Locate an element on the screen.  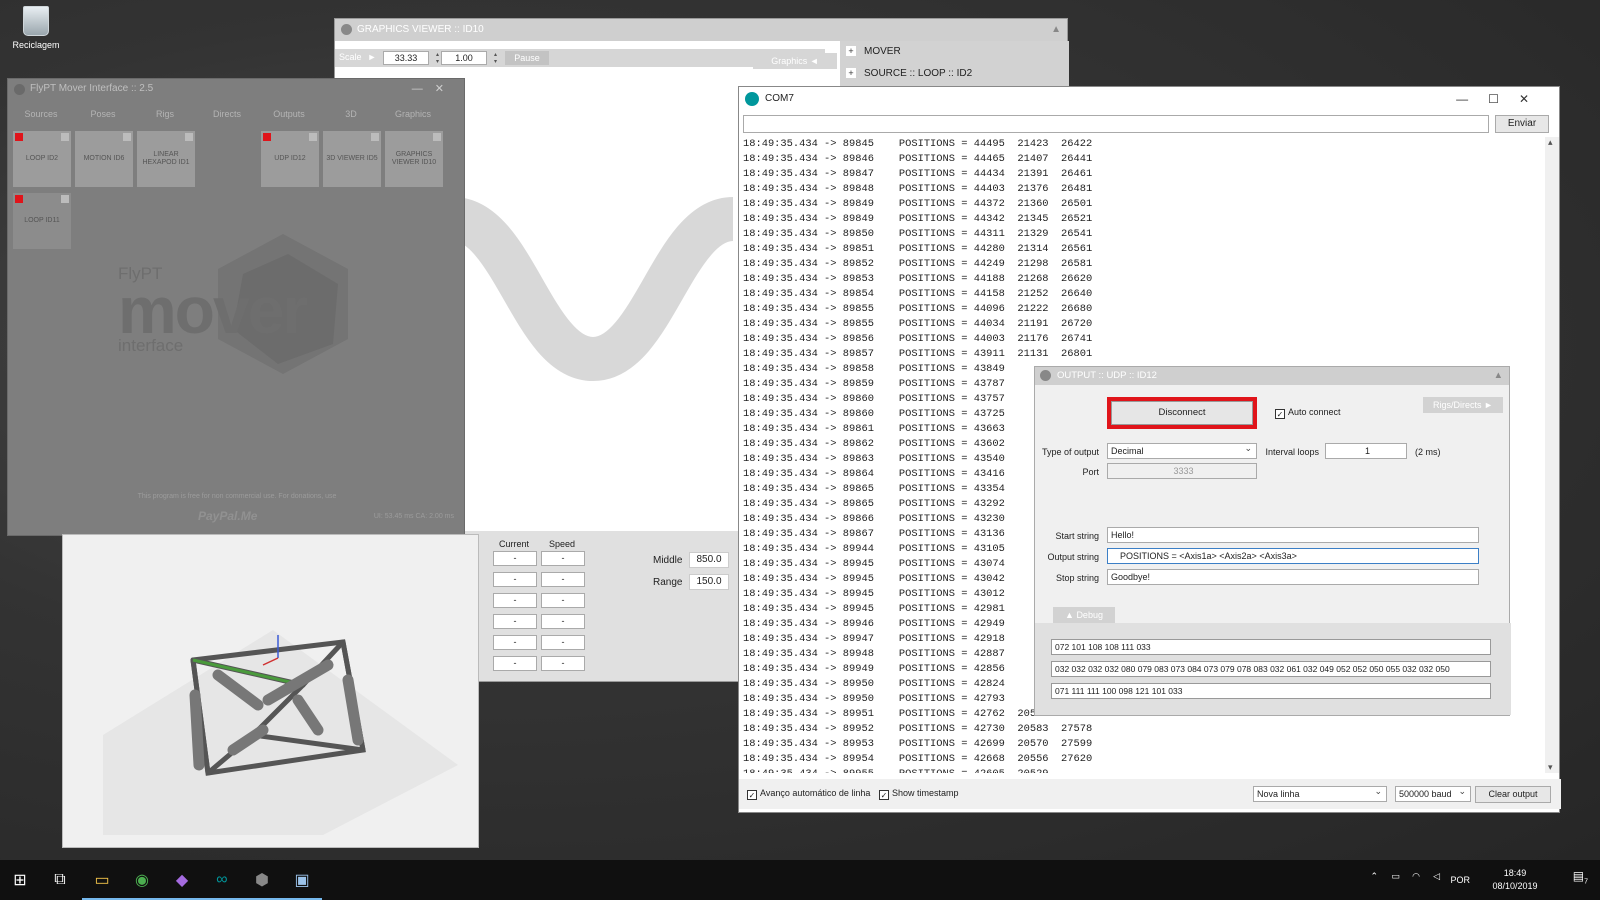
task-view-icon: ⧉ is located at coordinates (60, 880).